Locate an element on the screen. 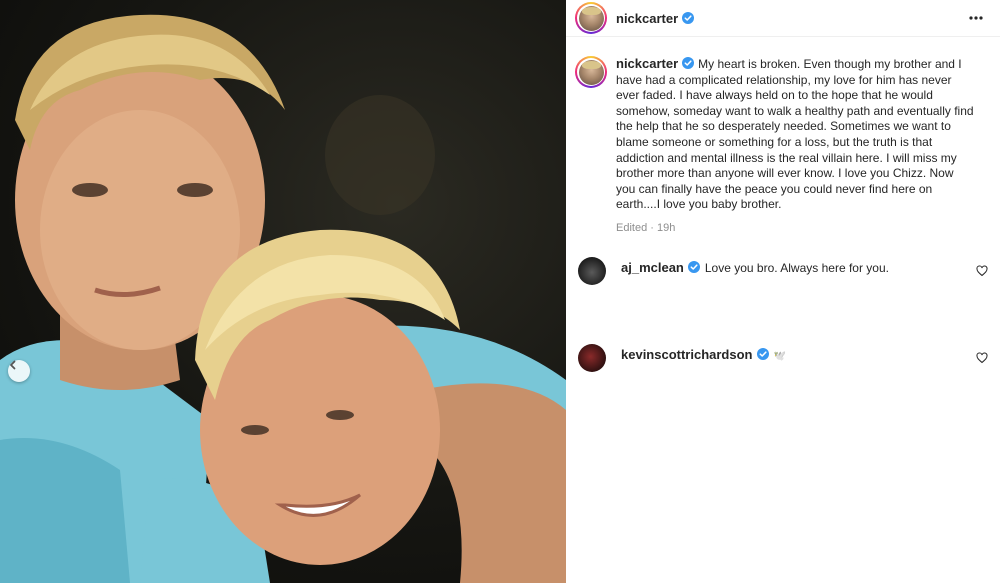 The width and height of the screenshot is (1000, 583). commenter-username: kevinscottrichardson is located at coordinates (687, 354).